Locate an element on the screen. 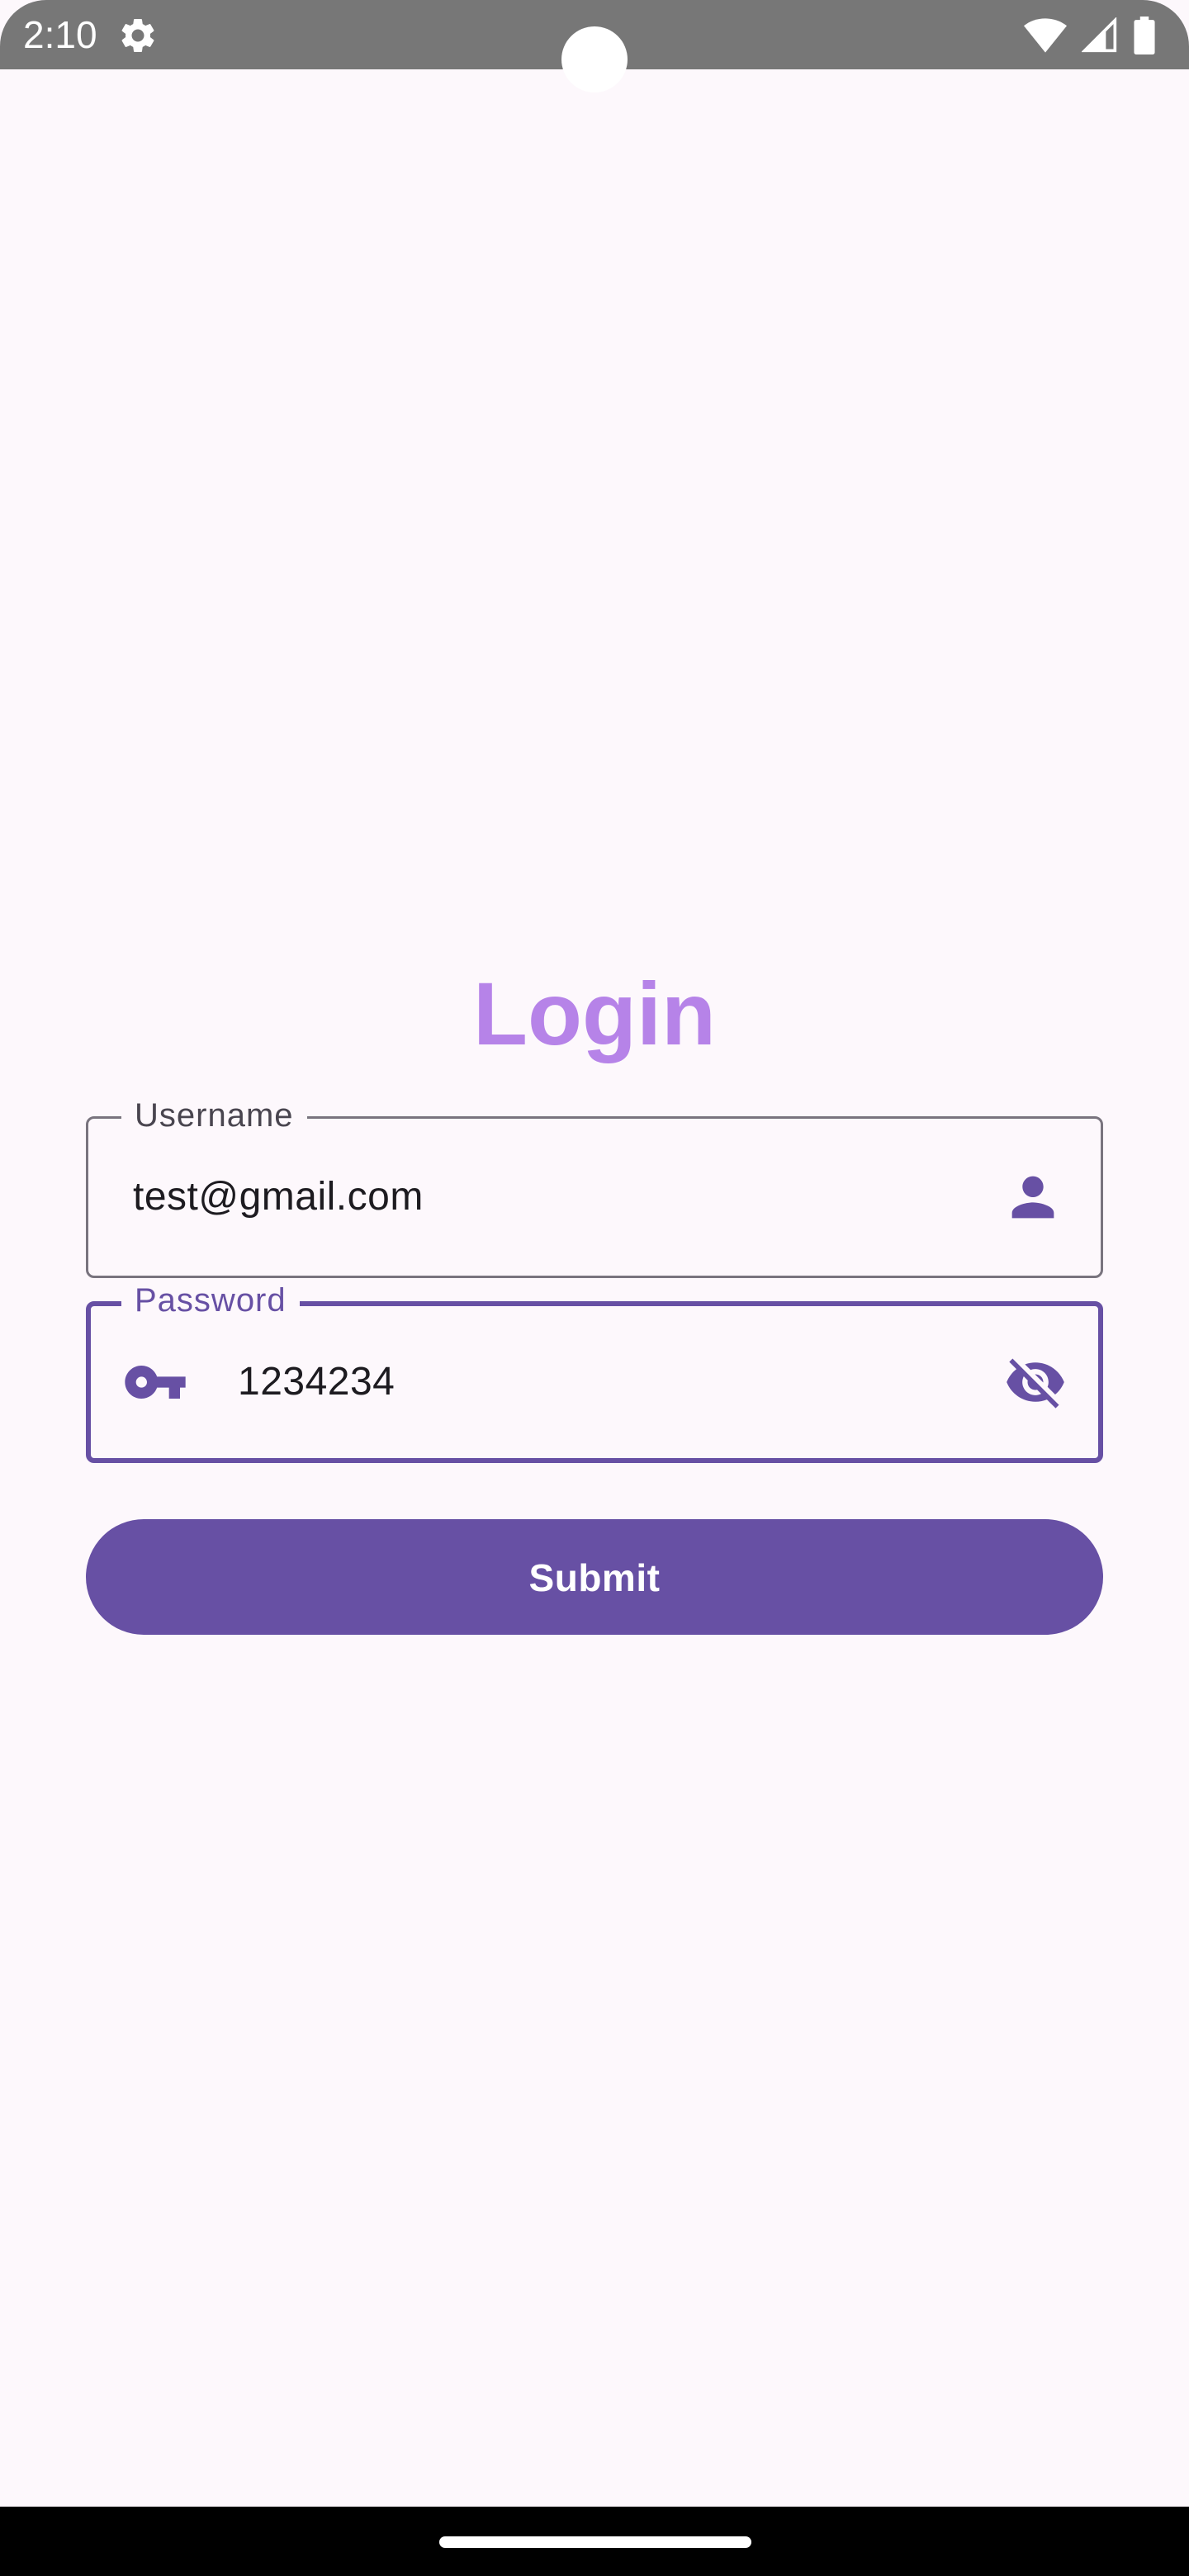 This screenshot has width=1189, height=2576. navigation-bar is located at coordinates (594, 2541).